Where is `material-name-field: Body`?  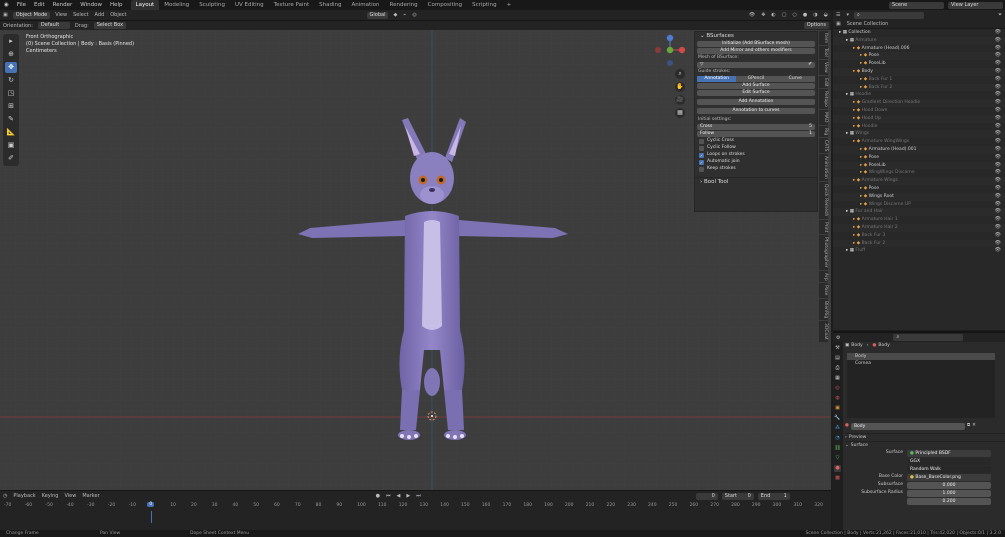 material-name-field: Body is located at coordinates (907, 426).